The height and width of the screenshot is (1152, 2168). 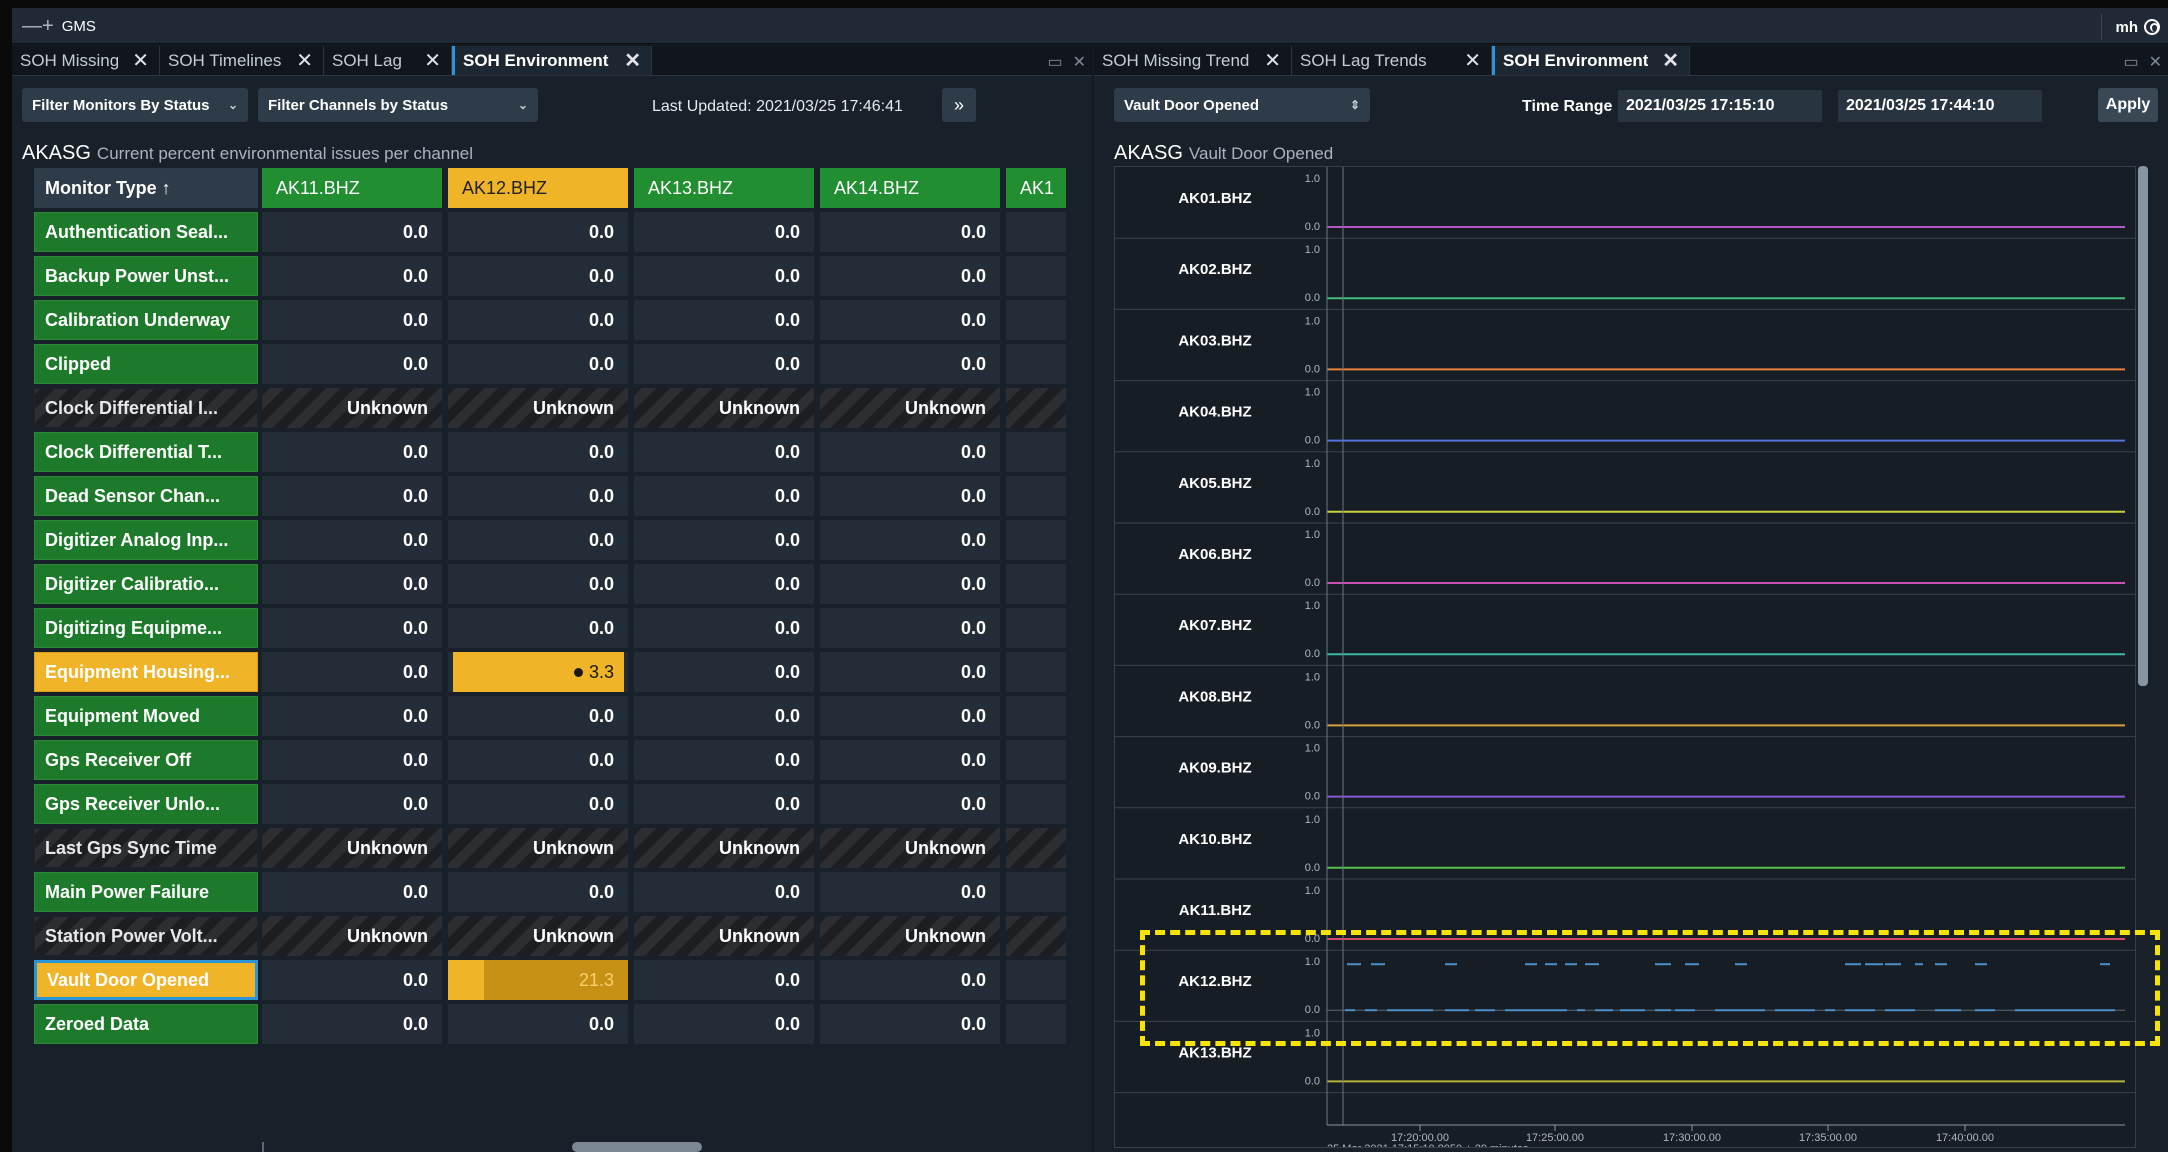 I want to click on apply-button: Apply, so click(x=2128, y=105).